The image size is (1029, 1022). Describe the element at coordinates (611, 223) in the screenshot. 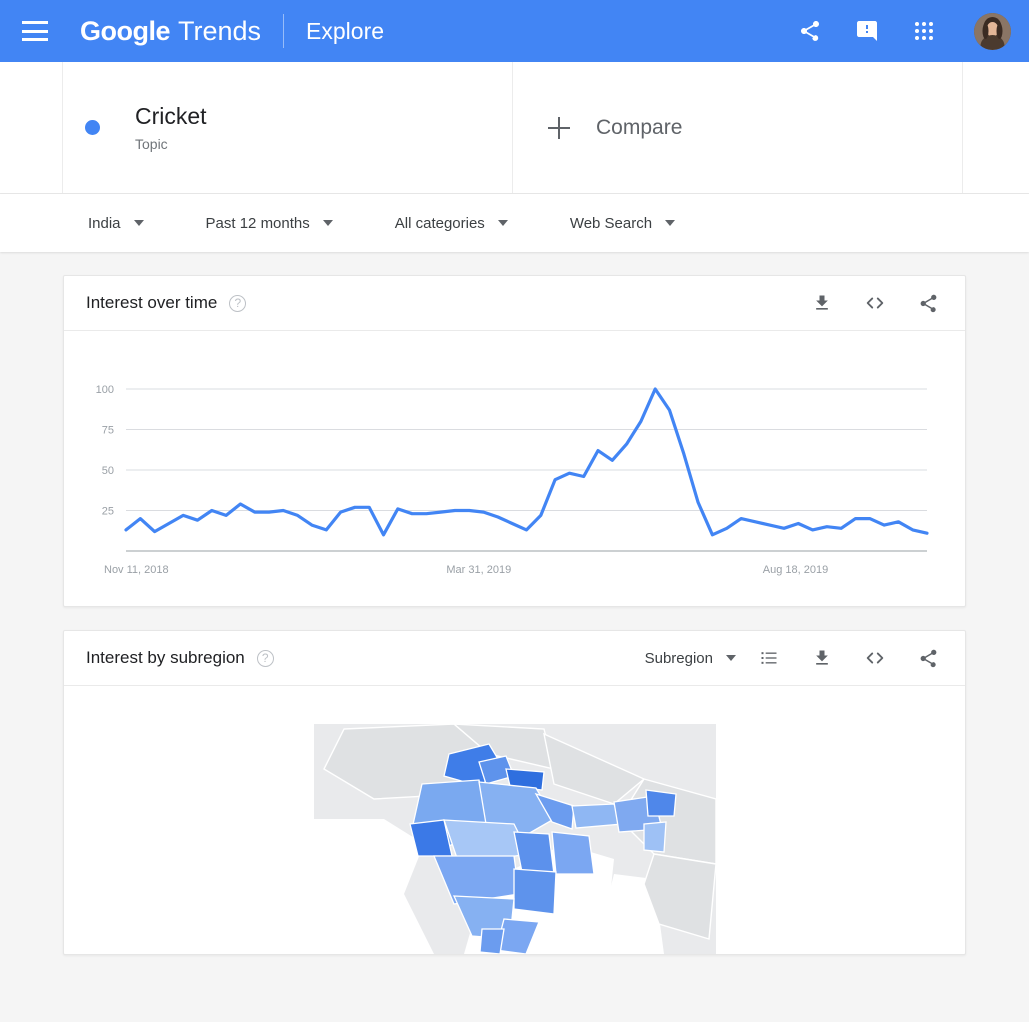

I see `search-type-filter-label: Web Search` at that location.